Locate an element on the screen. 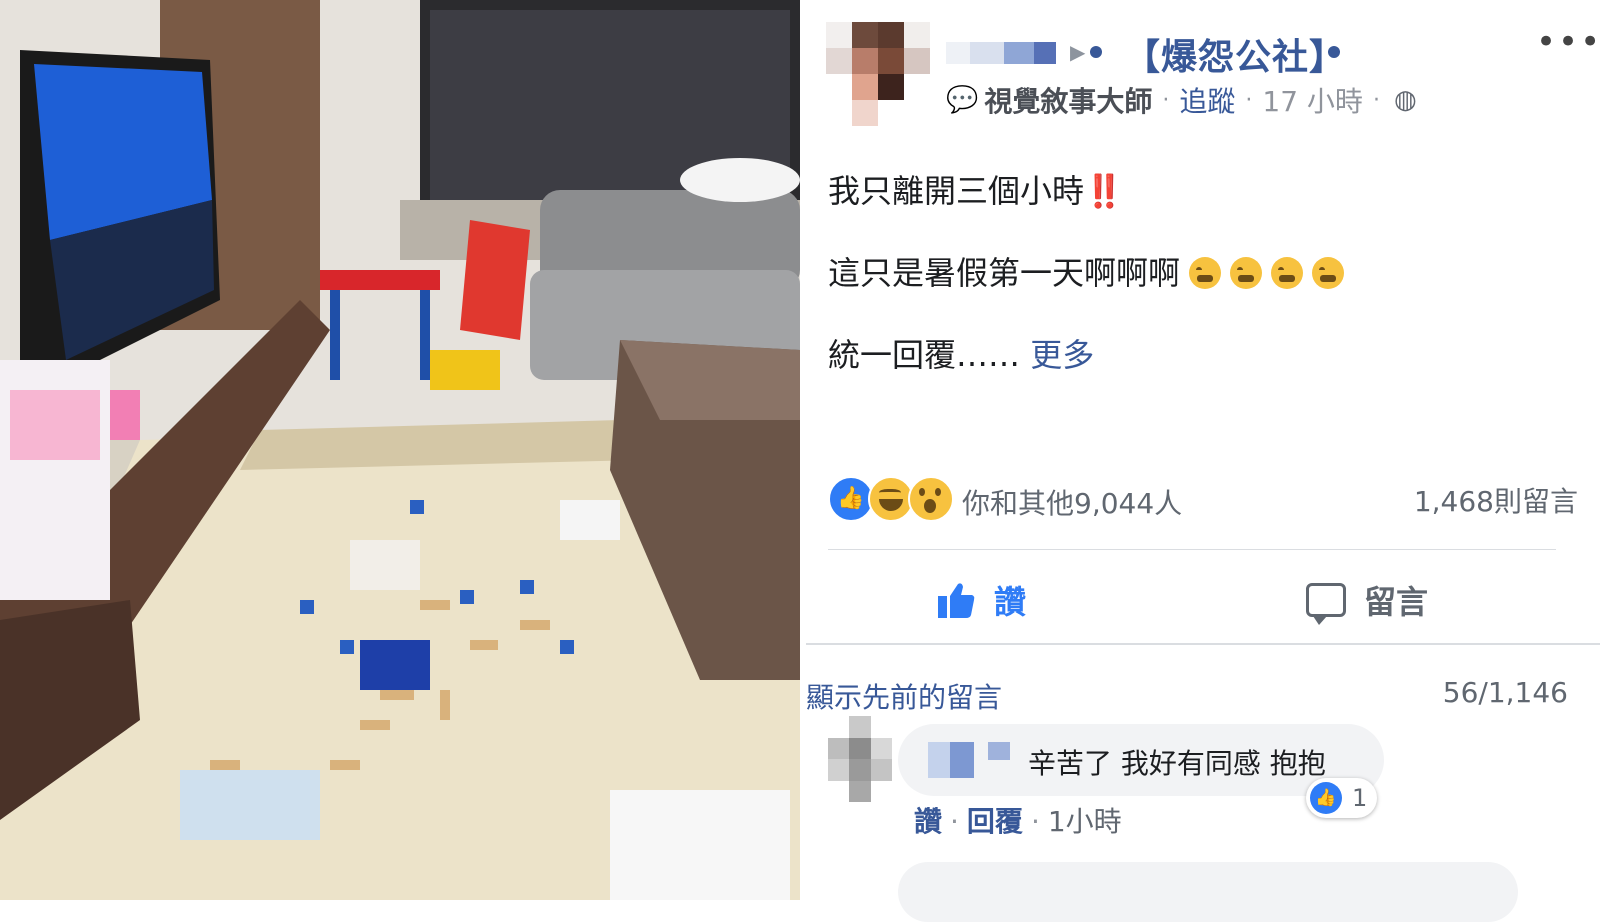 The height and width of the screenshot is (922, 1600). arrow-right-icon: ▶ is located at coordinates (1078, 52).